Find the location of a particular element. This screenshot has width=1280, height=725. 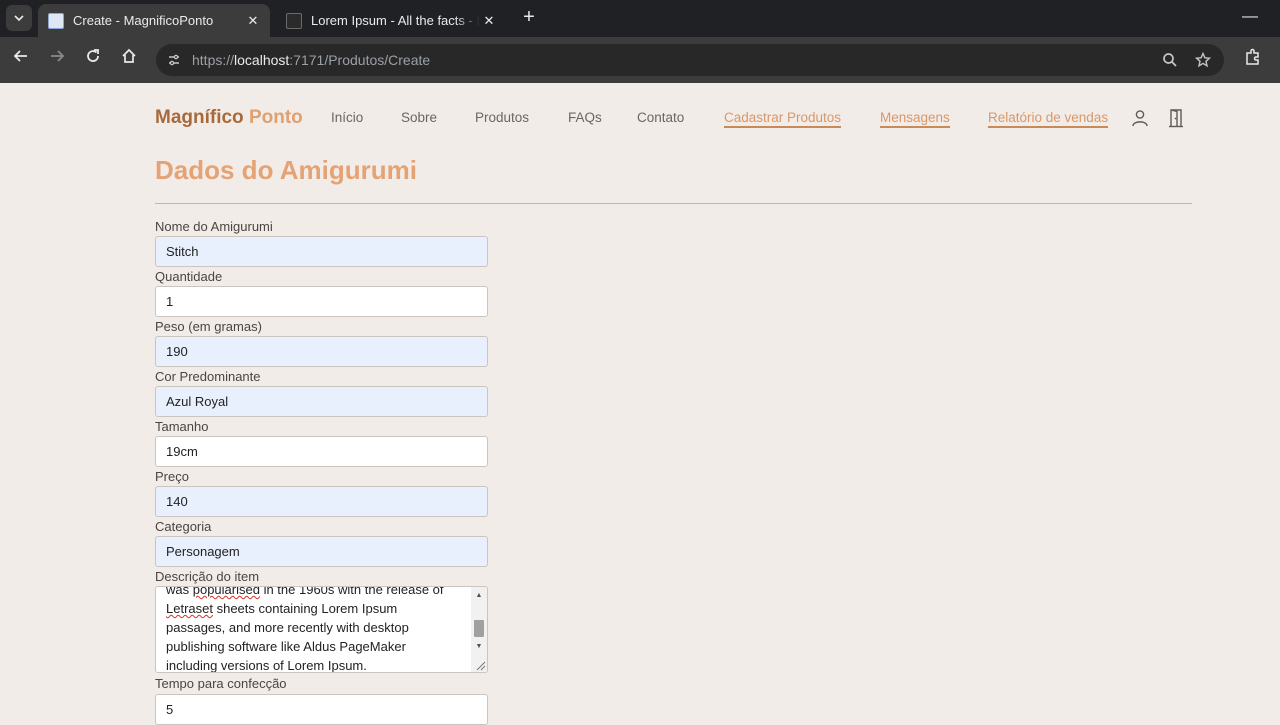

tab-lorem-ipsum: Lorem Ipsum - All the facts - Lipsum ✕ is located at coordinates (391, 20).